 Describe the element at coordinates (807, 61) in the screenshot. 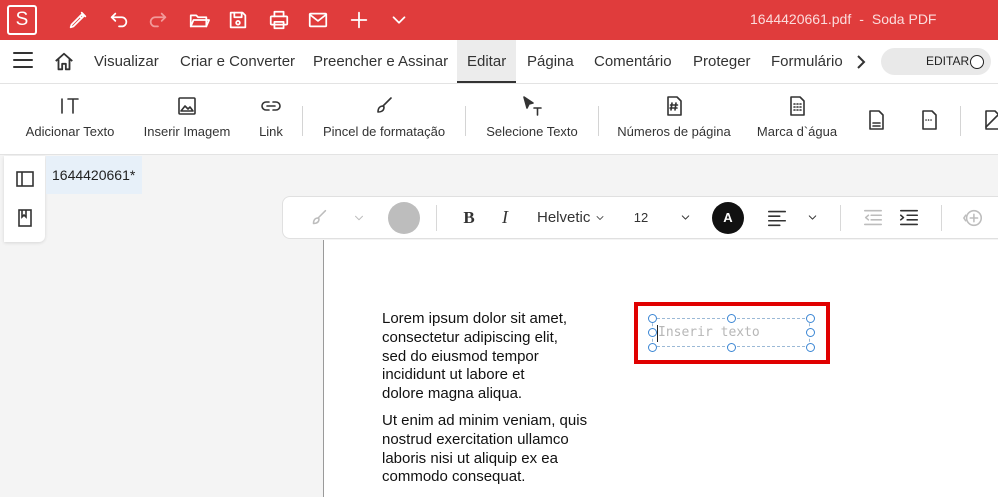

I see `tab-formulario: Formulário` at that location.